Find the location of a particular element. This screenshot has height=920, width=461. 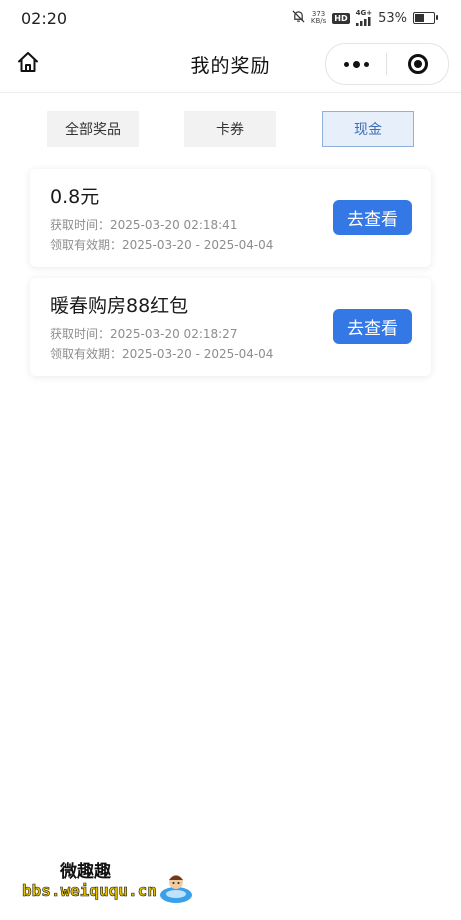

watermark: 微趣趣 bbs.weiququ.cn is located at coordinates (112, 885).